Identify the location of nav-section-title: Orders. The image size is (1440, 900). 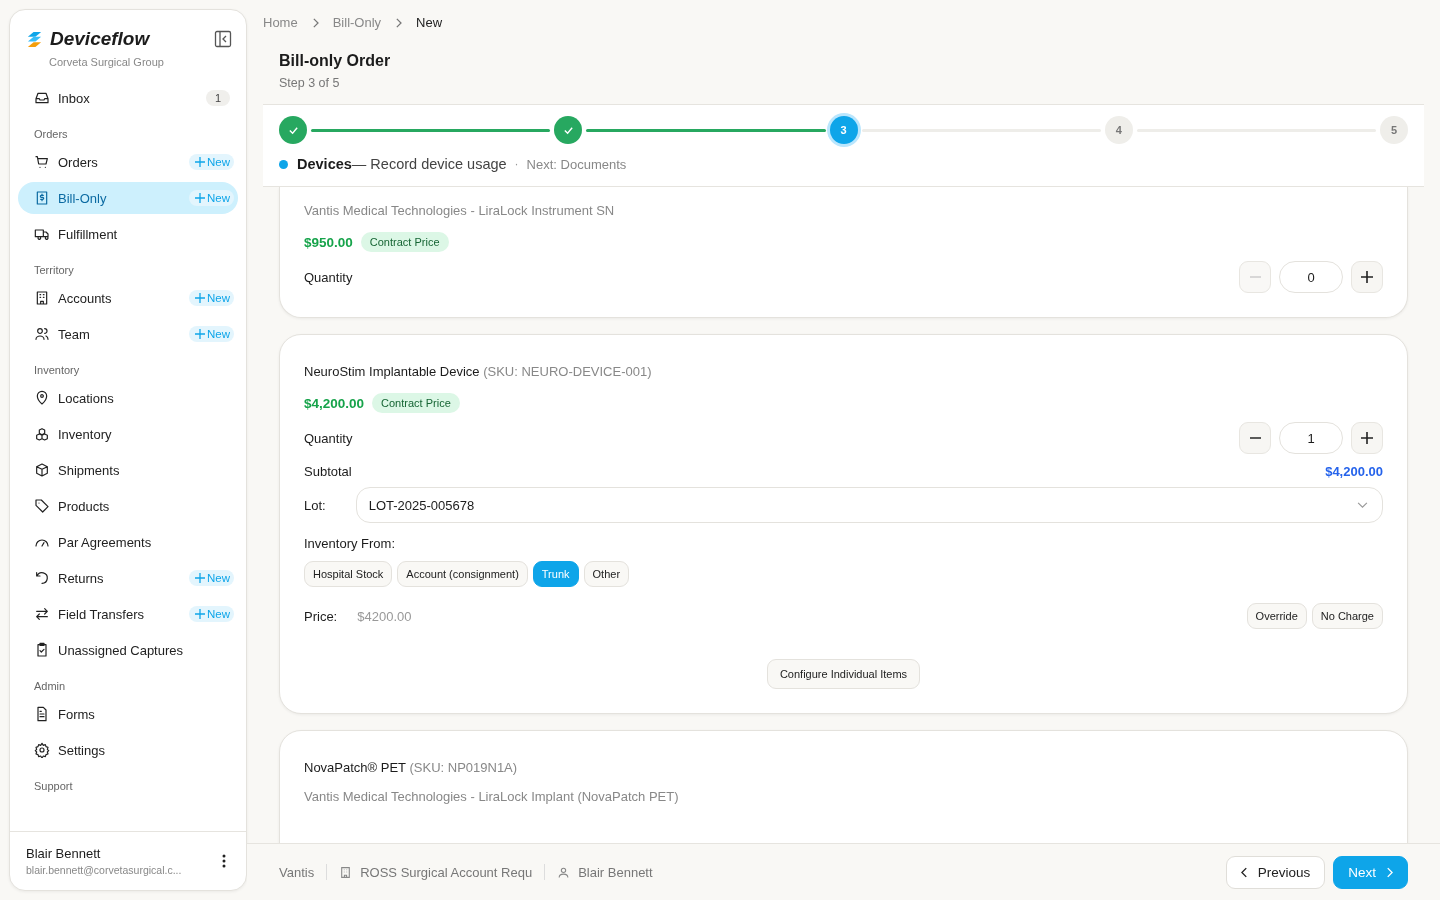
(51, 134).